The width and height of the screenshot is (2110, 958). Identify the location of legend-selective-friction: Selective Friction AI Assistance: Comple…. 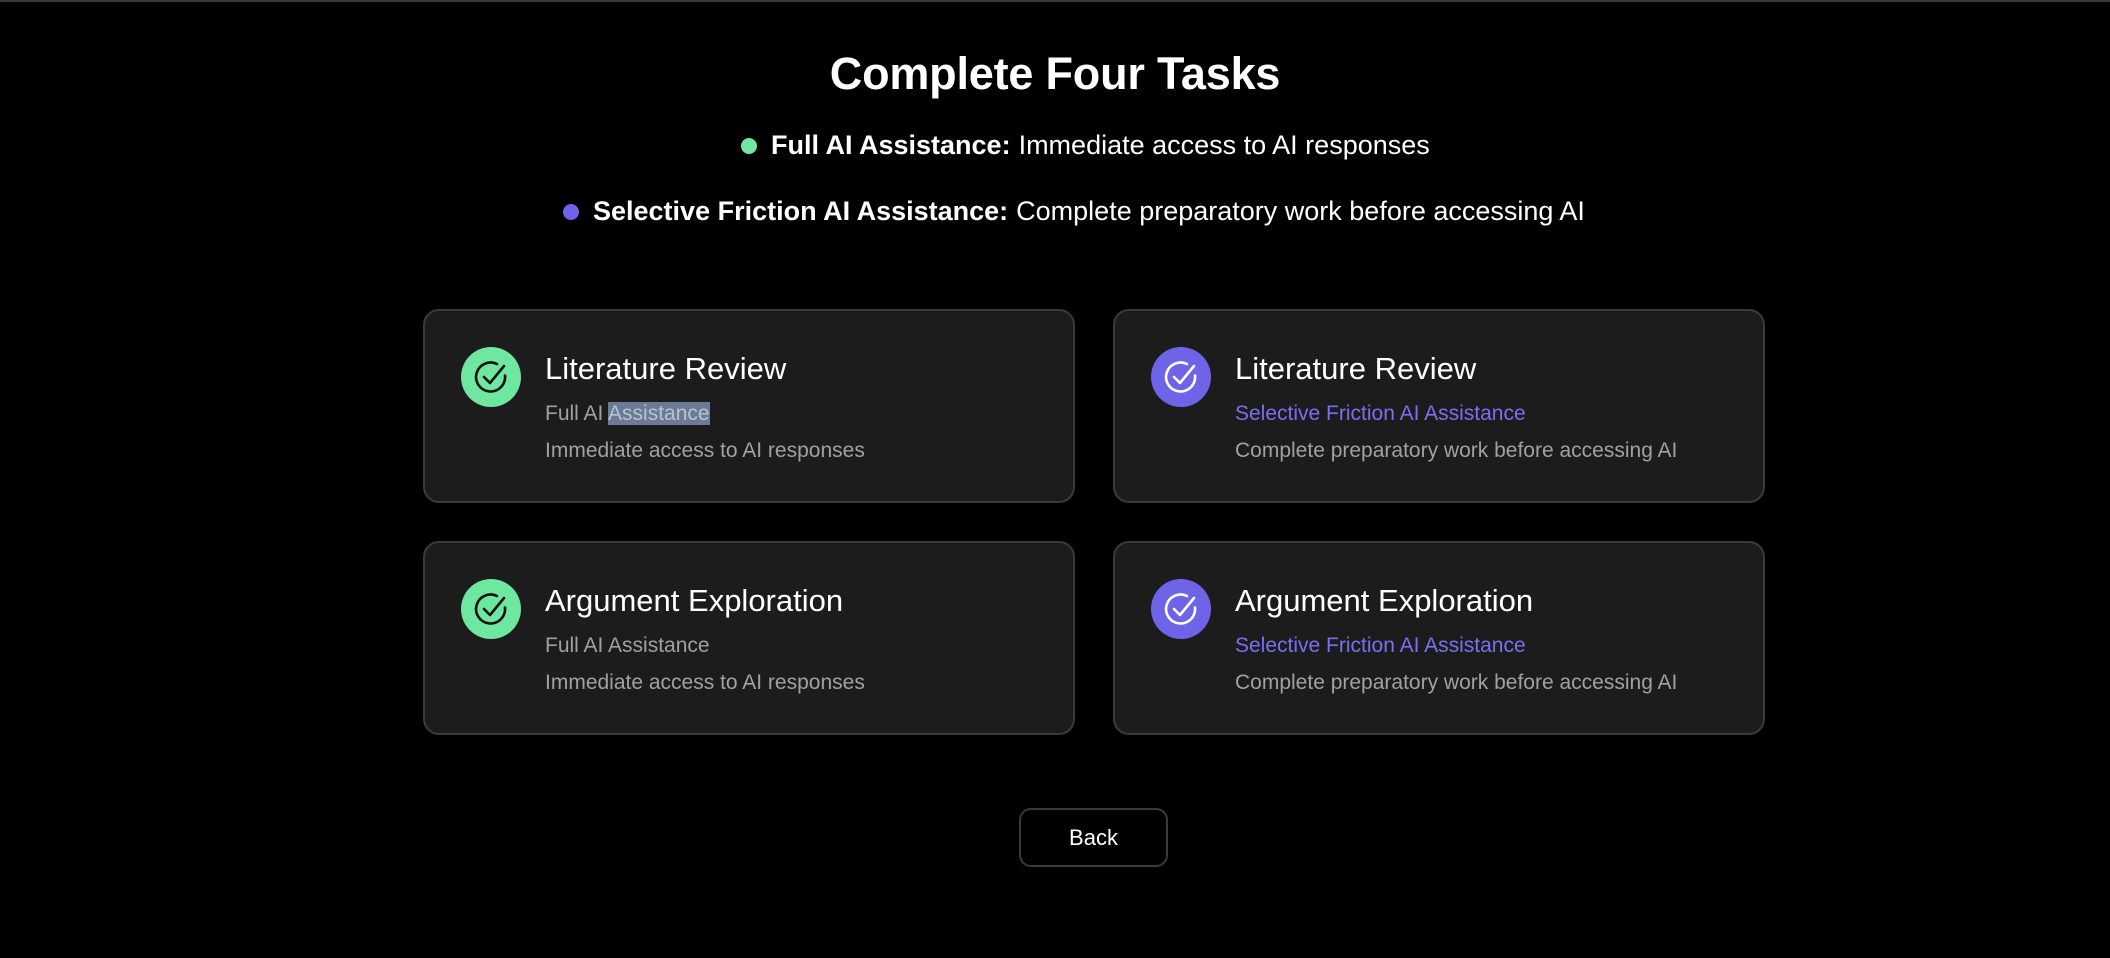
(1074, 211).